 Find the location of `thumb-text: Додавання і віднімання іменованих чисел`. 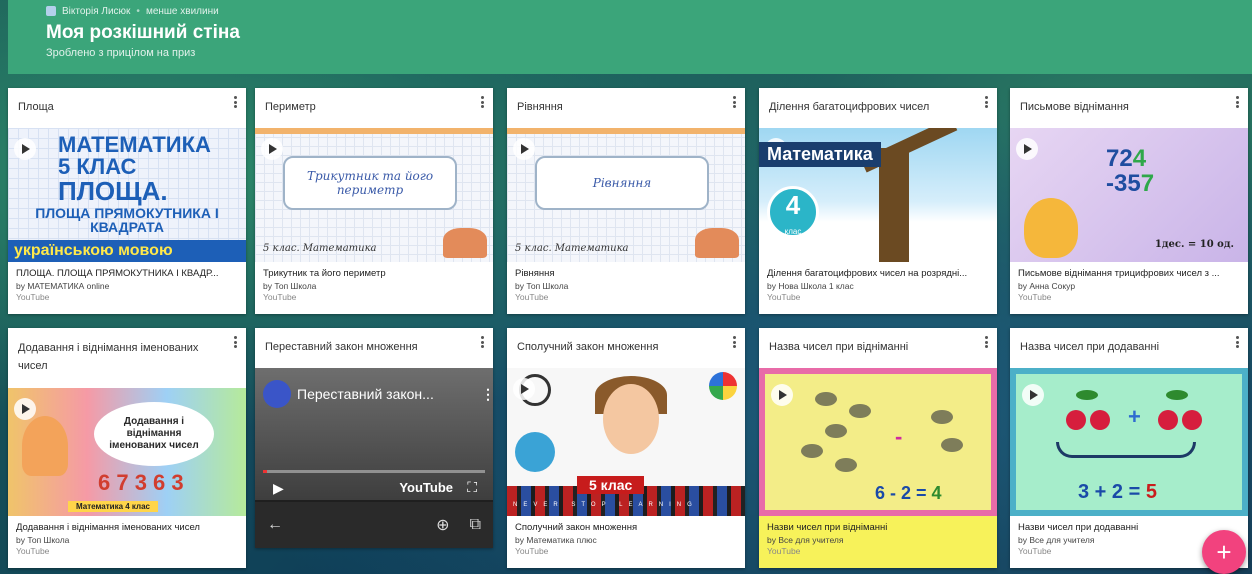

thumb-text: Додавання і віднімання іменованих чисел is located at coordinates (154, 434).